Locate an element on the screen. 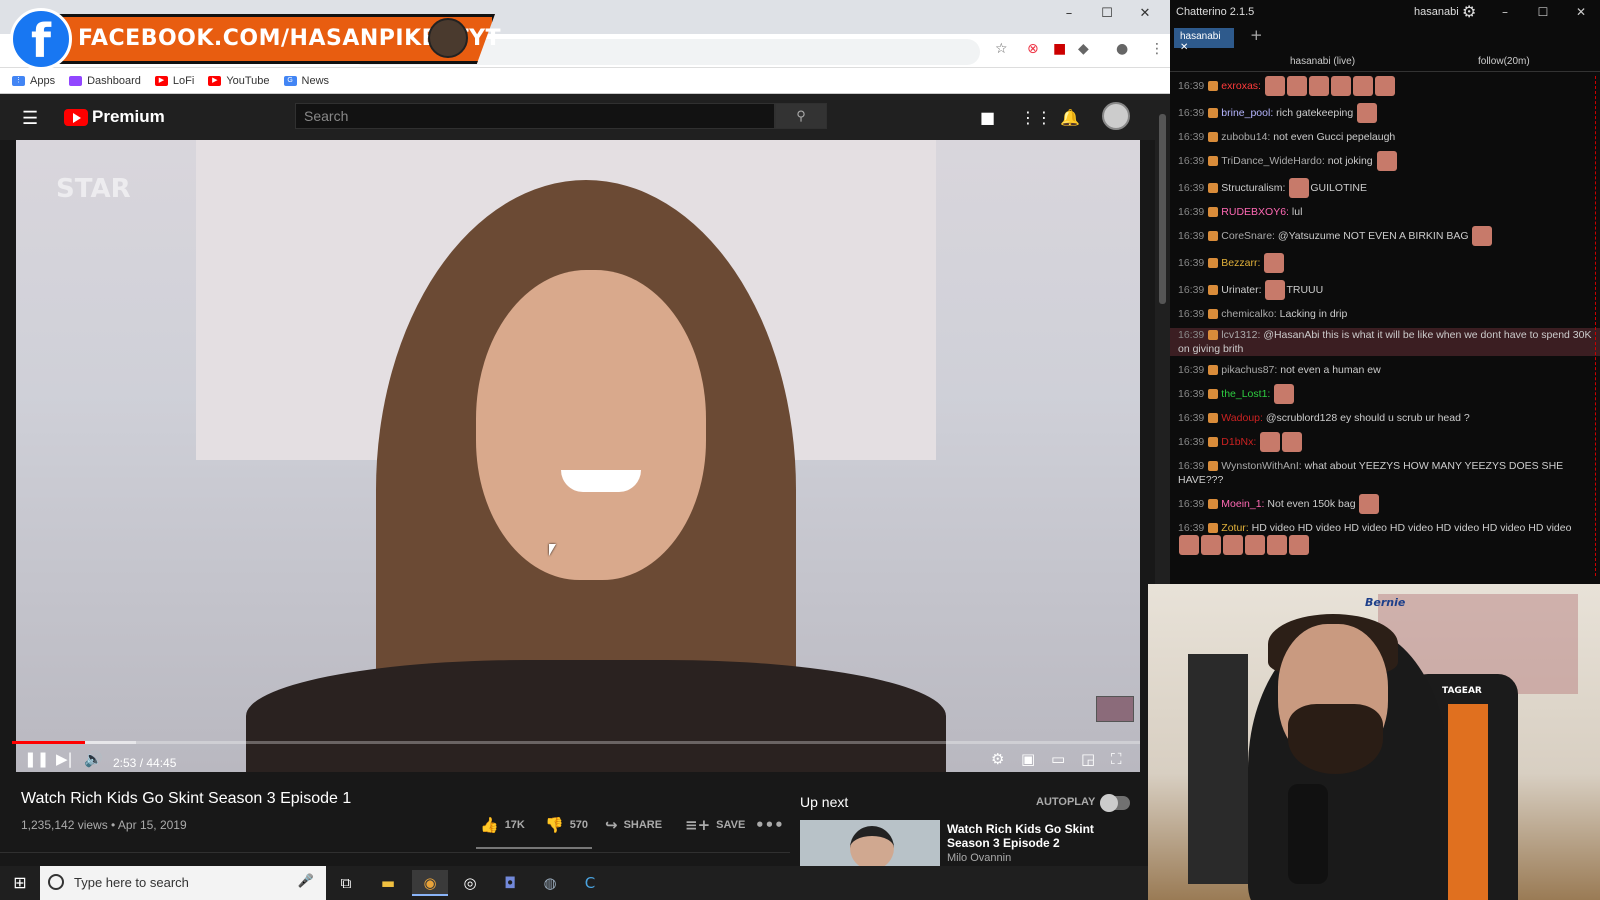 The height and width of the screenshot is (900, 1600). chat-username: Urinater: is located at coordinates (1242, 290).